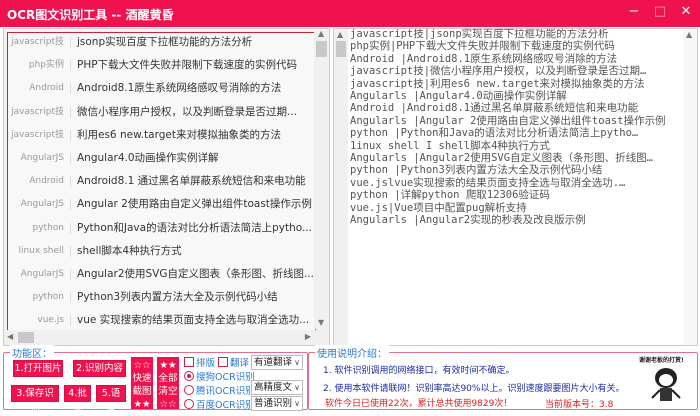  What do you see at coordinates (225, 405) in the screenshot?
I see `engine-label: 百度OCR识别` at bounding box center [225, 405].